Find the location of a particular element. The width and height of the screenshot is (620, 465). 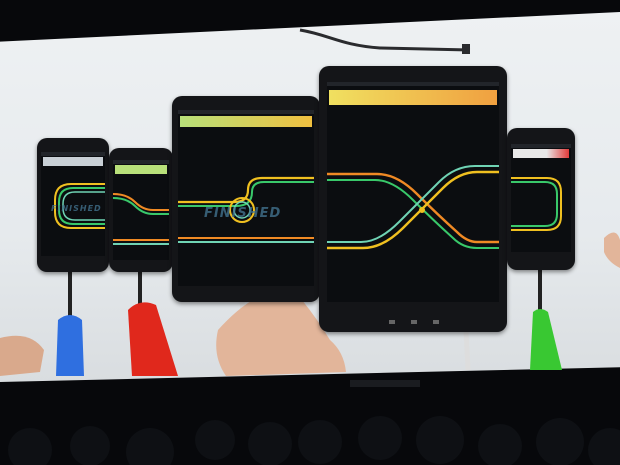

phone-3-display is located at coordinates (541, 198).